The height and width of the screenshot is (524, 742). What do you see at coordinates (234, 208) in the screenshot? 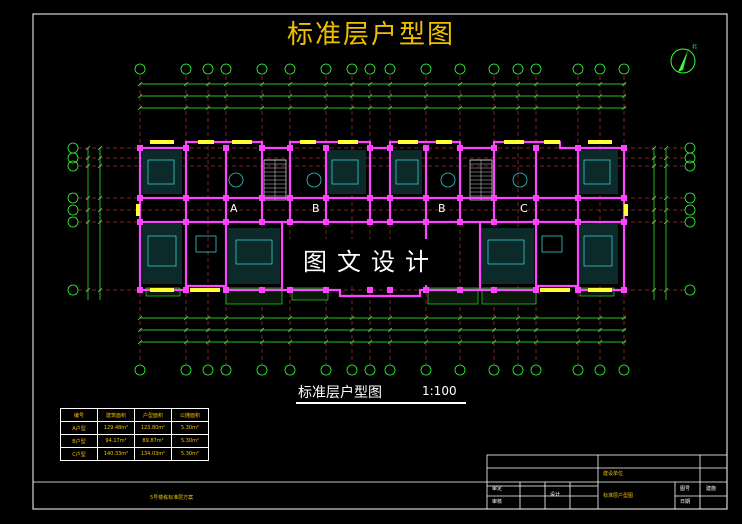
I see `unit-label-a: A` at bounding box center [234, 208].